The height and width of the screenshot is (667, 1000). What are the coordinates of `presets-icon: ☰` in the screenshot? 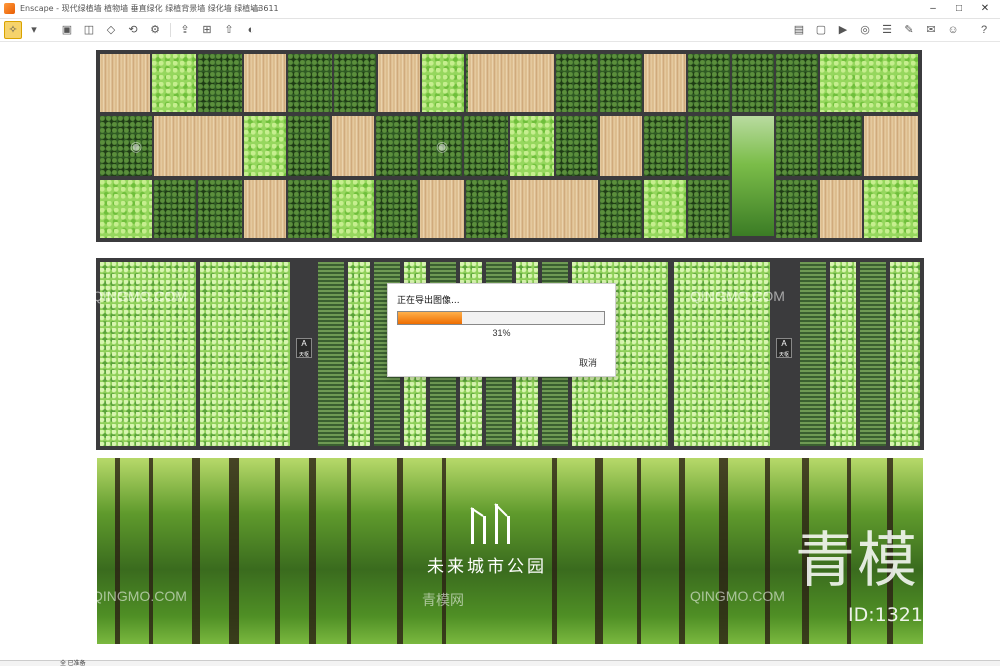 It's located at (887, 30).